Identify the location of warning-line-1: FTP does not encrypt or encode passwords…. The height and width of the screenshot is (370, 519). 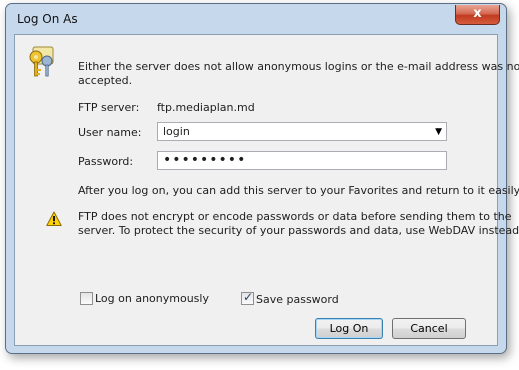
(295, 216).